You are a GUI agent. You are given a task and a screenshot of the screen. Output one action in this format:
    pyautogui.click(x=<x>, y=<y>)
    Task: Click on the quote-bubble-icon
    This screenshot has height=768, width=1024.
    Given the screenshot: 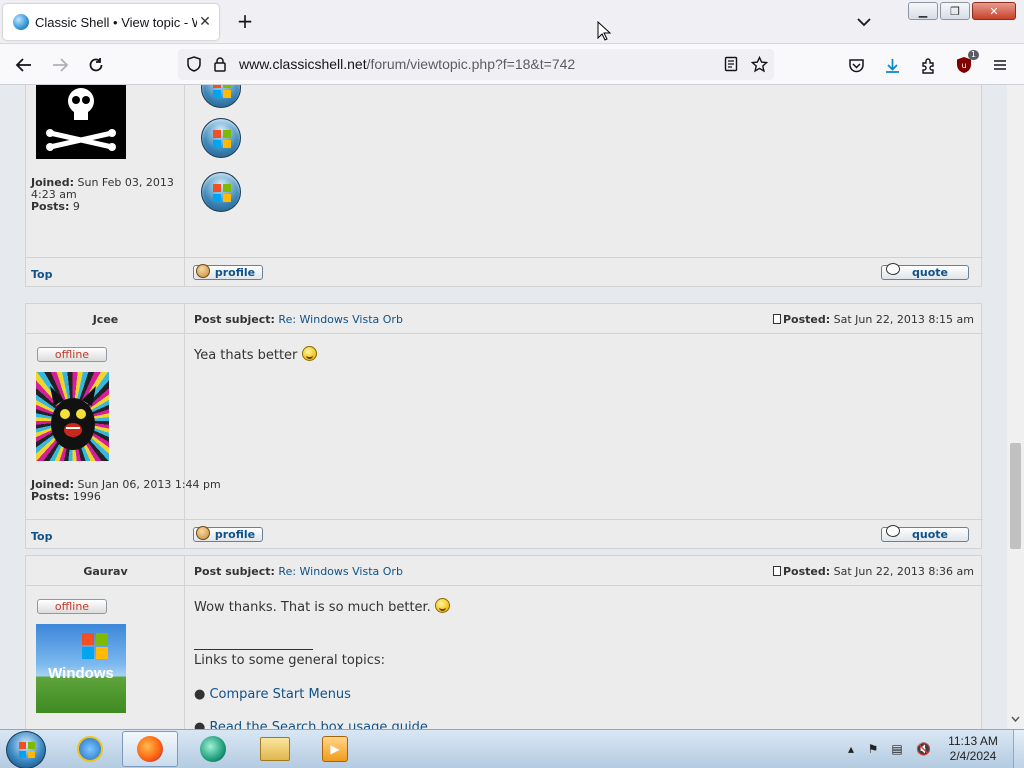 What is the action you would take?
    pyautogui.click(x=893, y=531)
    